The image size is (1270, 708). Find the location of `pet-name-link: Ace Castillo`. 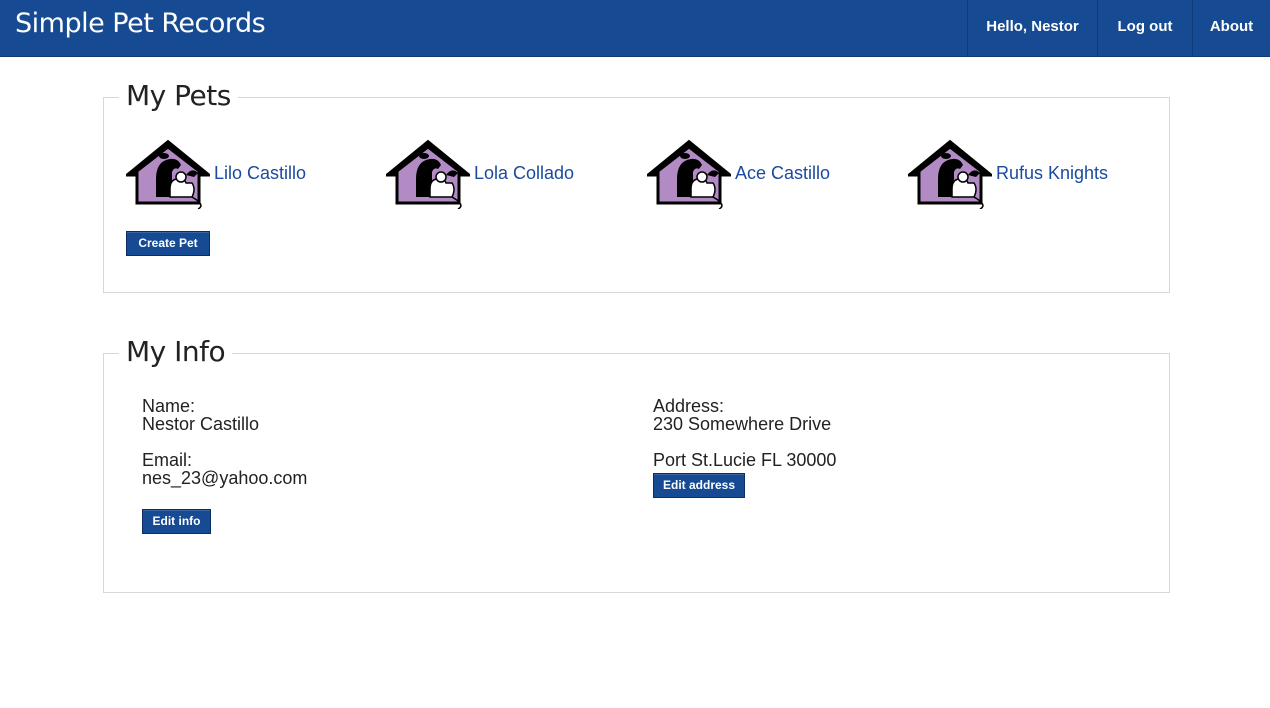

pet-name-link: Ace Castillo is located at coordinates (782, 173).